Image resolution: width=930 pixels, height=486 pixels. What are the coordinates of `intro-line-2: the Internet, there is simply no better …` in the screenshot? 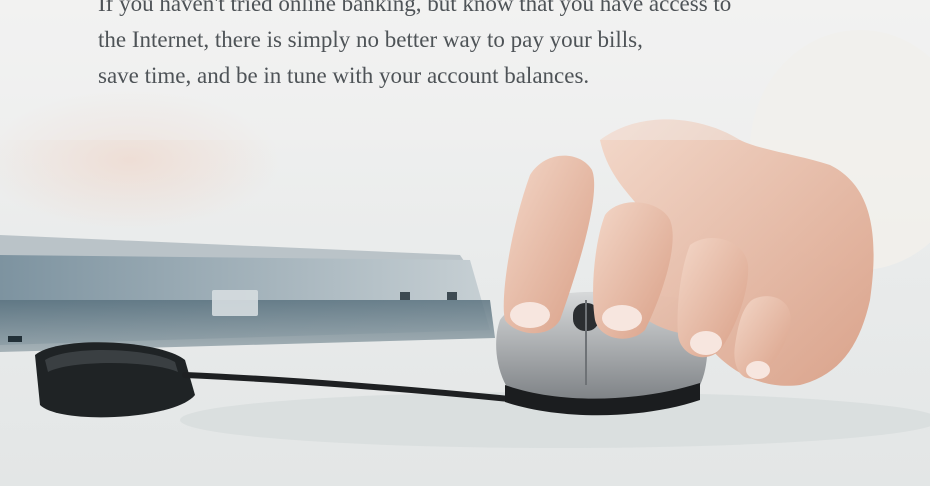 It's located at (370, 39).